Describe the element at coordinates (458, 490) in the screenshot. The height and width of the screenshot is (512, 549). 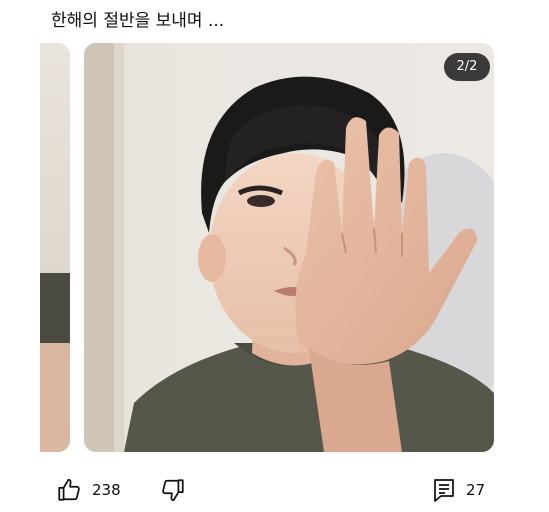
I see `comment-button: 27` at that location.